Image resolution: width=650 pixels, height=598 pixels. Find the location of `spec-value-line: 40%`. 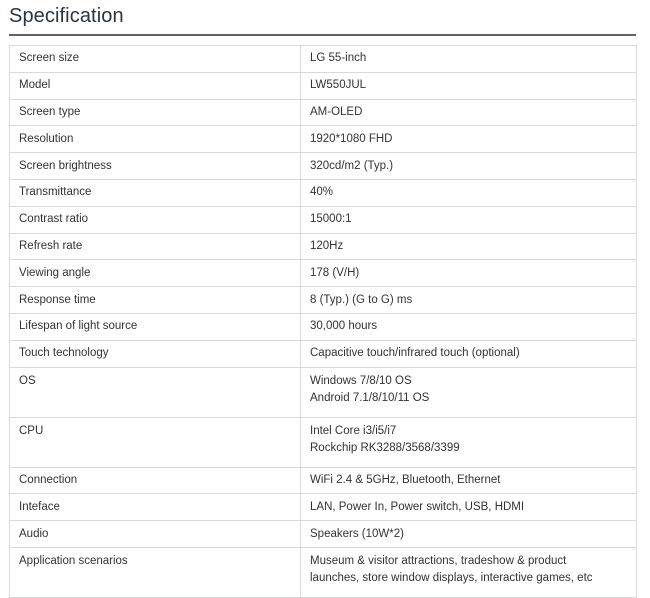

spec-value-line: 40% is located at coordinates (322, 192).